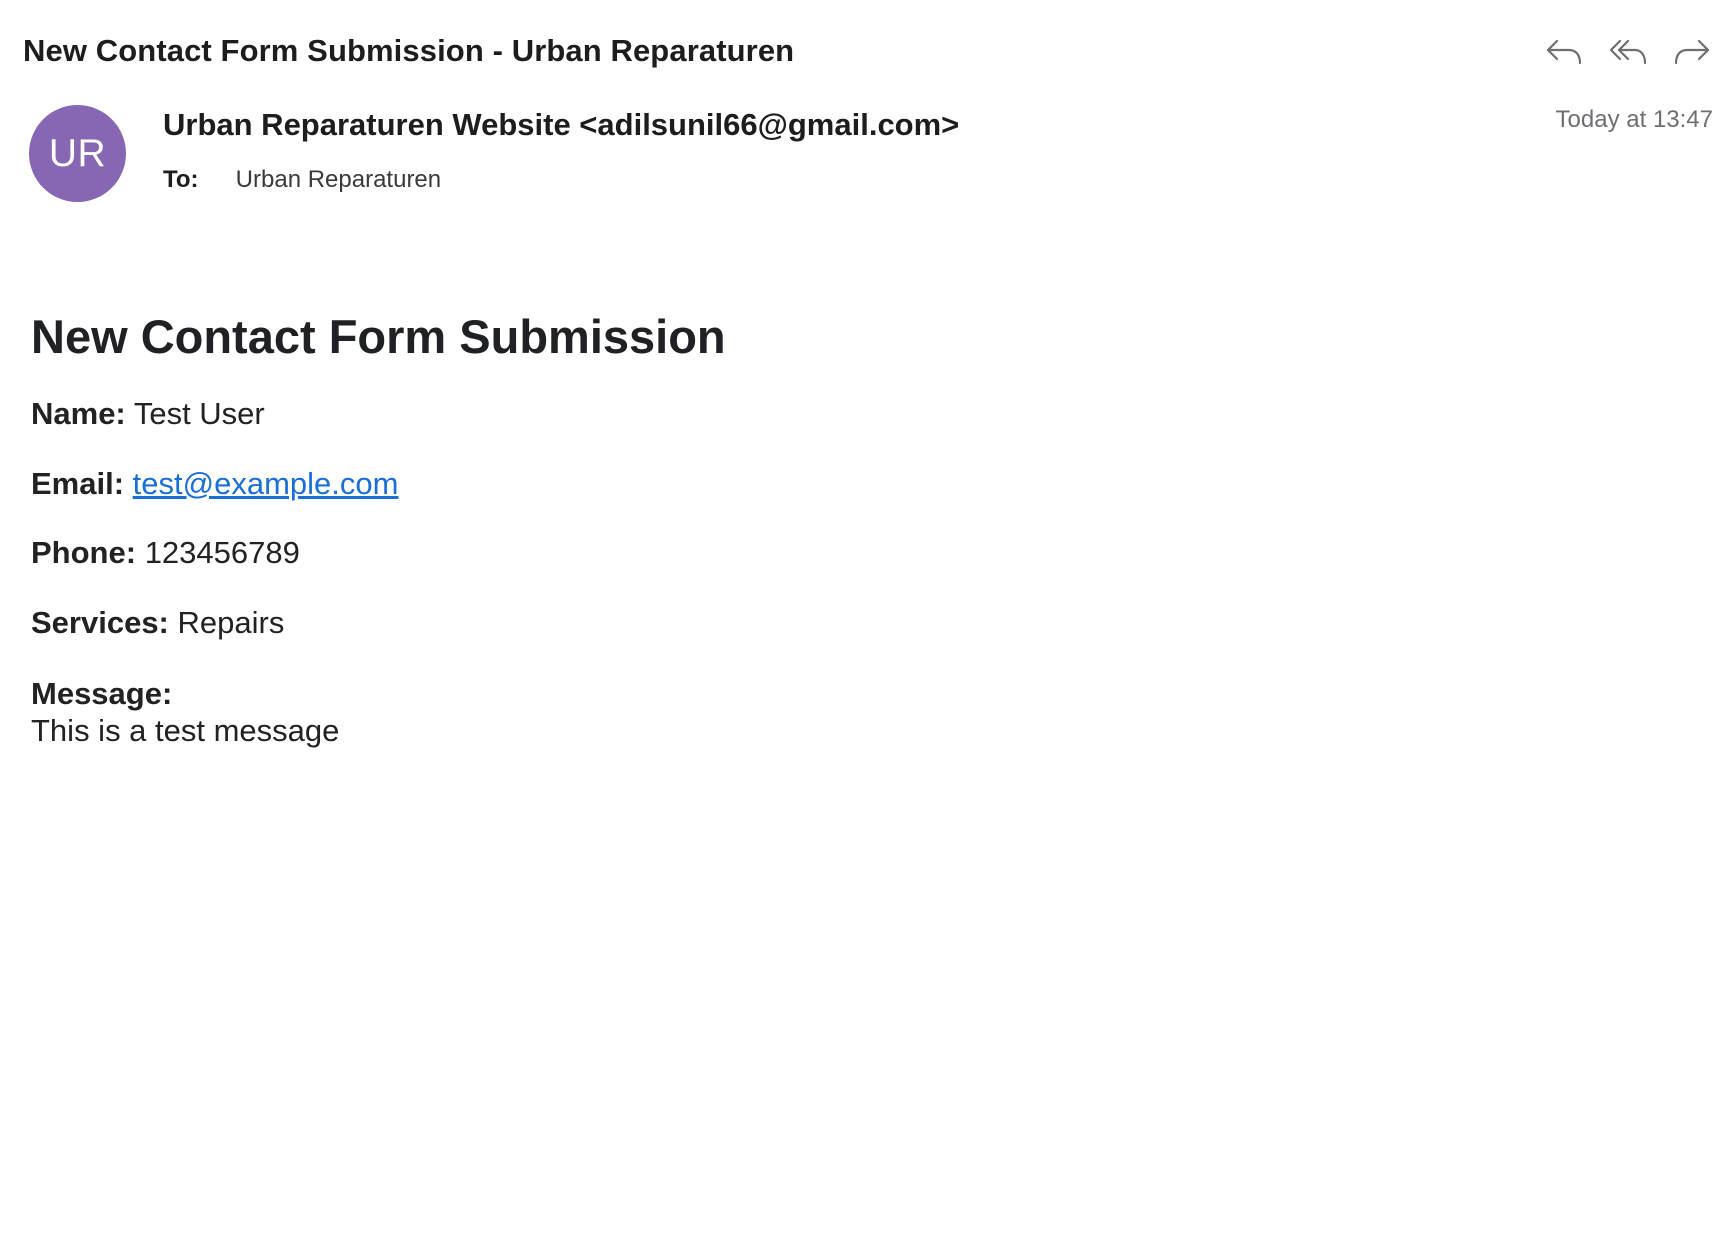 The width and height of the screenshot is (1728, 1258). I want to click on forward-button, so click(1692, 52).